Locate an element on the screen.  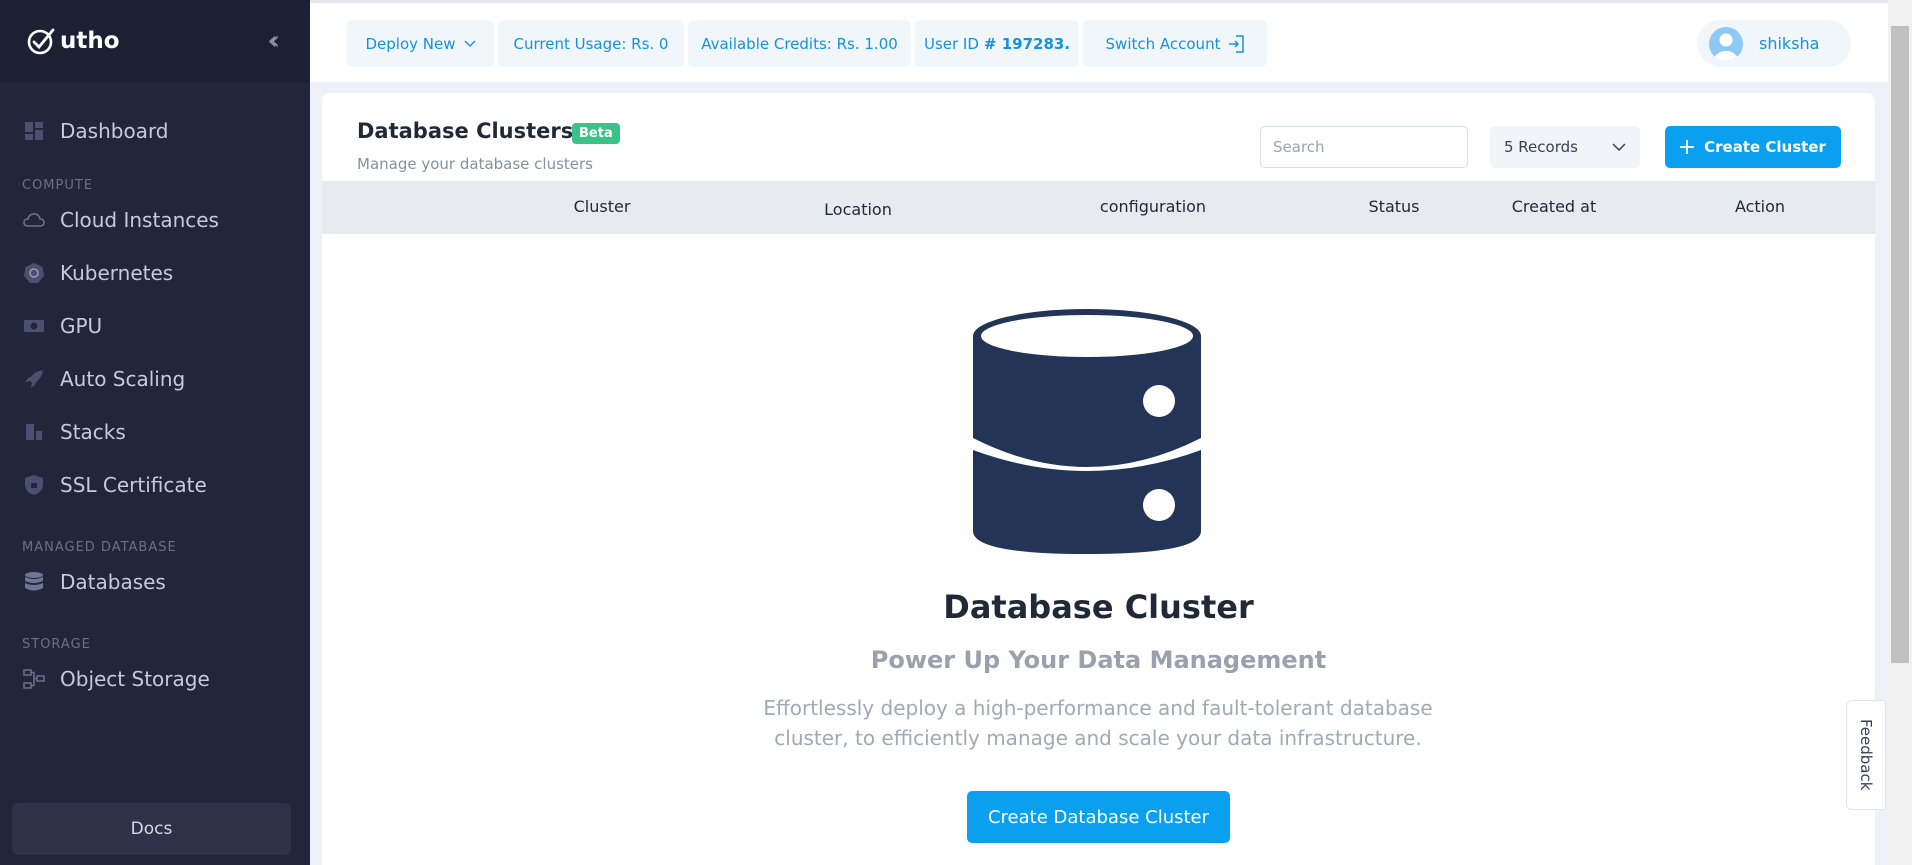
user-id-pill: User ID # 197283. is located at coordinates (997, 43).